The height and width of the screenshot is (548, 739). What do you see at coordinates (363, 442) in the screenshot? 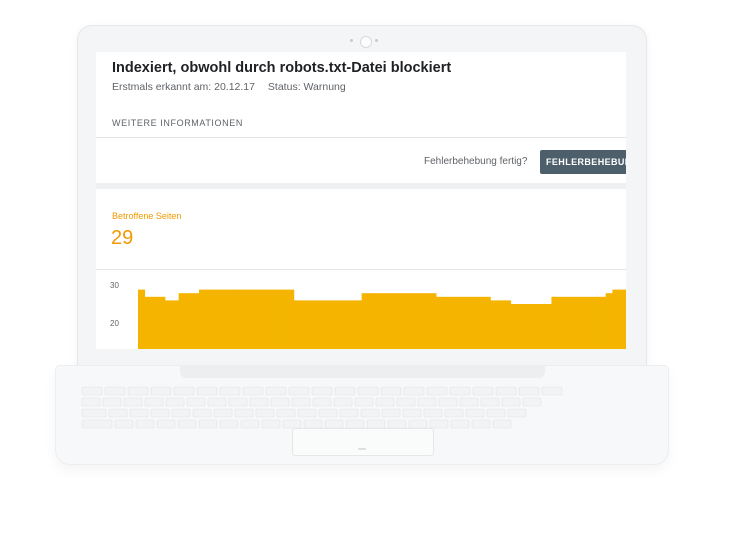
I see `trackpad` at bounding box center [363, 442].